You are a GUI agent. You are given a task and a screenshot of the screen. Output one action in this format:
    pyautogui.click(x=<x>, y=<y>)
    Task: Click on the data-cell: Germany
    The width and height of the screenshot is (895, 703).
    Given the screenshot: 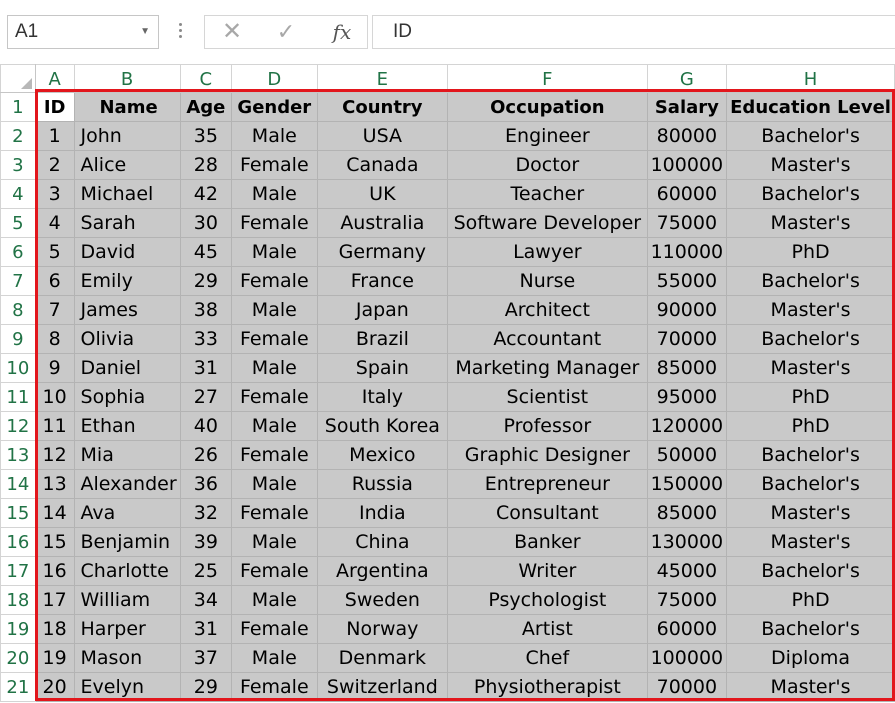 What is the action you would take?
    pyautogui.click(x=382, y=252)
    